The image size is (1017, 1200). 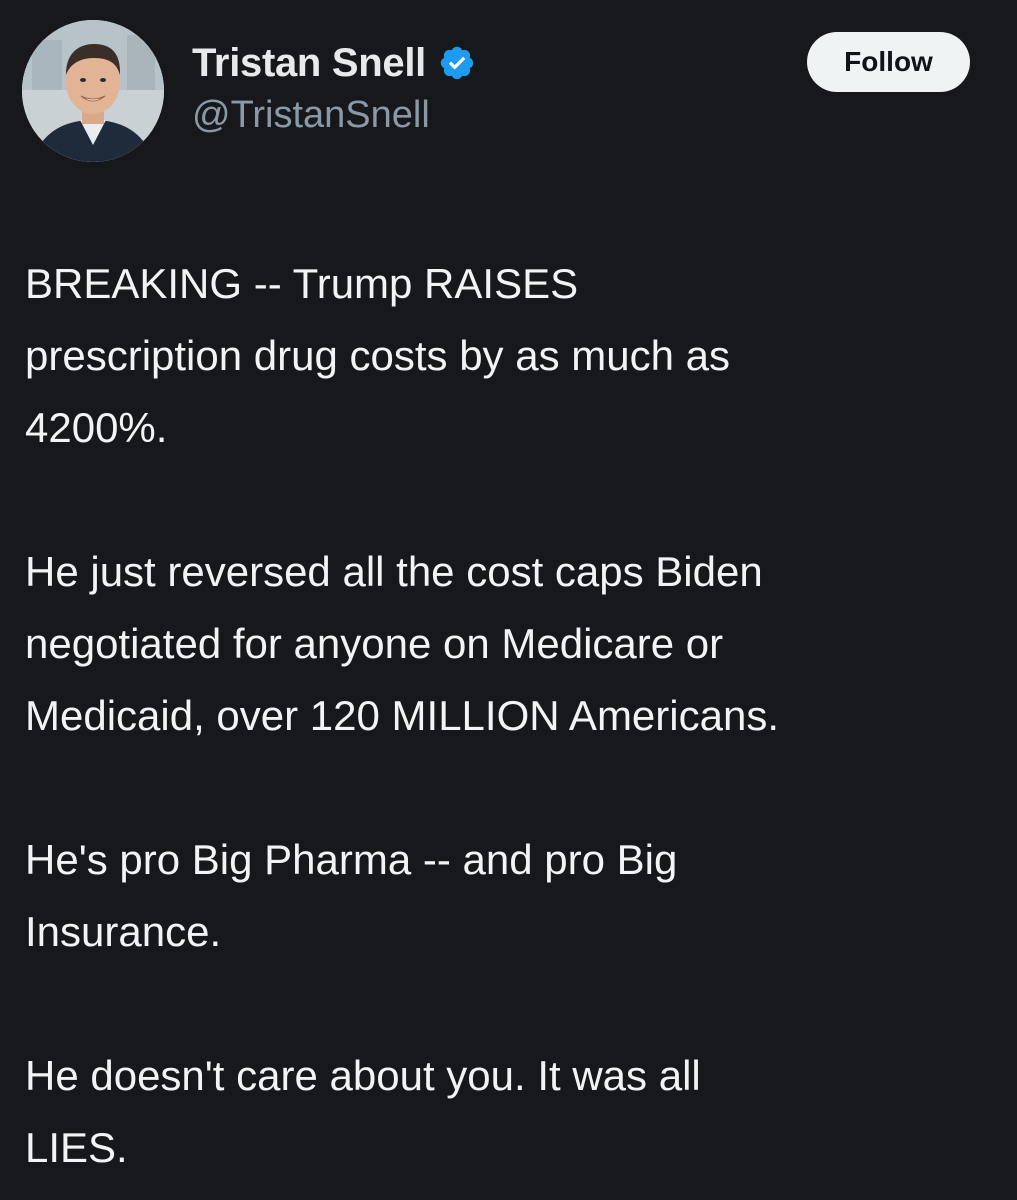 What do you see at coordinates (888, 62) in the screenshot?
I see `follow-button: Follow` at bounding box center [888, 62].